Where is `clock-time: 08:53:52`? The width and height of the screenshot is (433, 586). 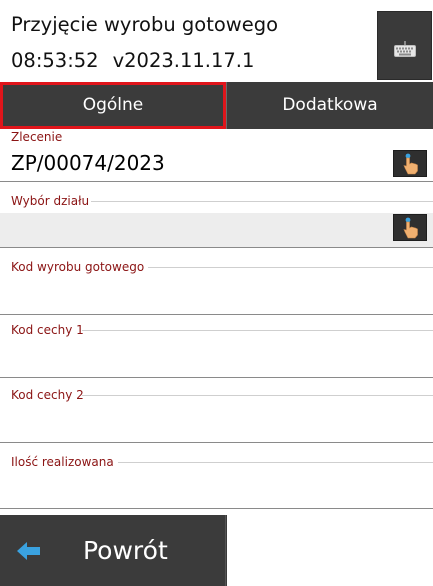 clock-time: 08:53:52 is located at coordinates (55, 60).